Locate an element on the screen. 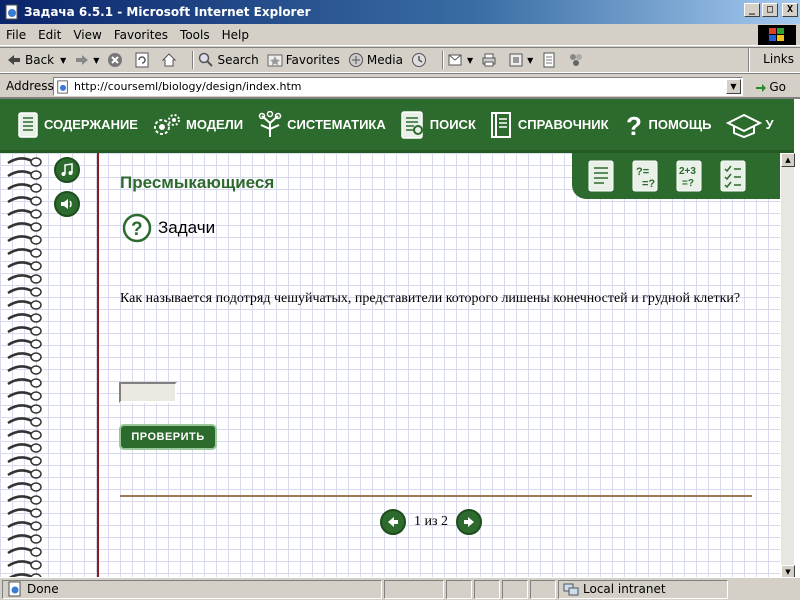 The height and width of the screenshot is (600, 800). home-icon is located at coordinates (169, 60).